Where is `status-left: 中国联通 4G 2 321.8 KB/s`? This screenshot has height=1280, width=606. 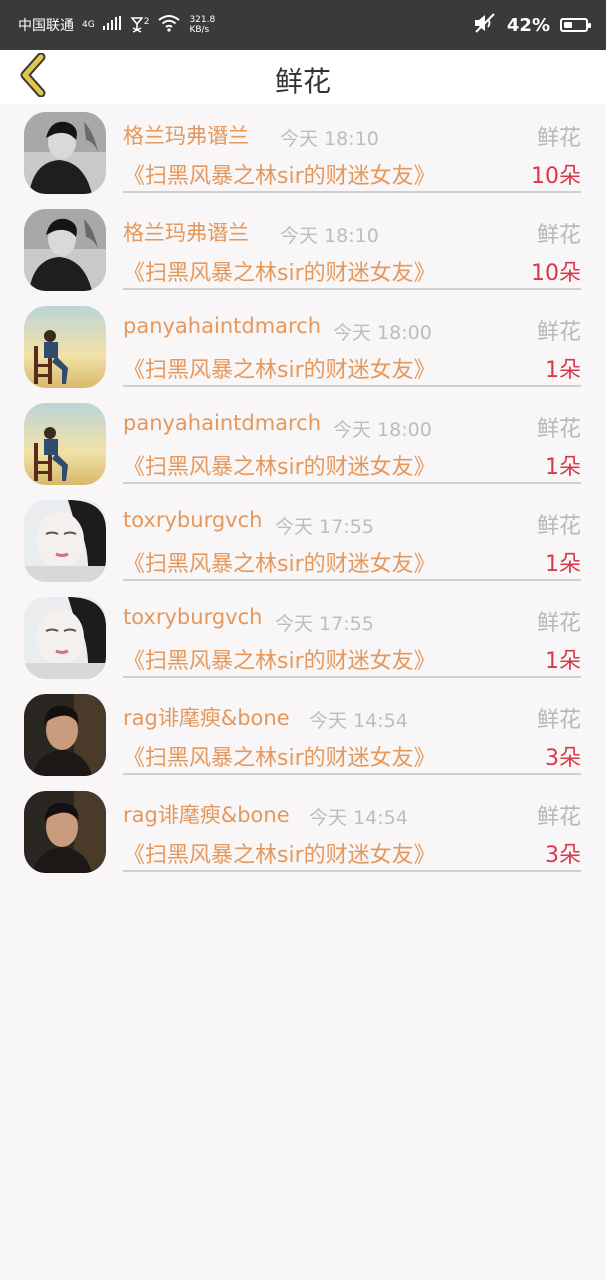 status-left: 中国联通 4G 2 321.8 KB/s is located at coordinates (116, 25).